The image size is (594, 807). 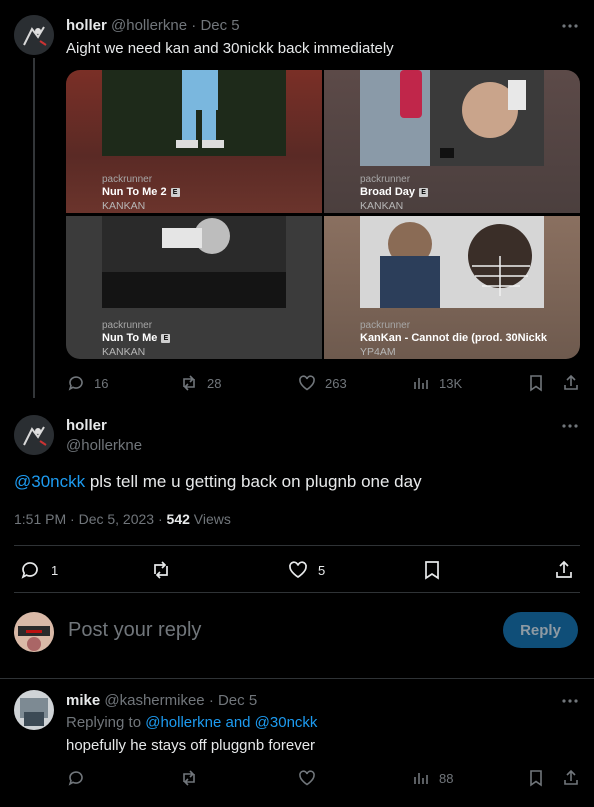 What do you see at coordinates (336, 383) in the screenshot?
I see `like-count: 263` at bounding box center [336, 383].